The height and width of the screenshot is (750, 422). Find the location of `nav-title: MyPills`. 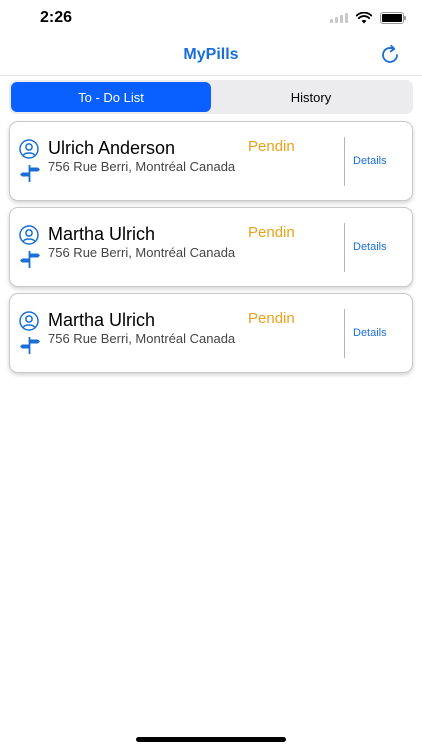

nav-title: MyPills is located at coordinates (211, 54).